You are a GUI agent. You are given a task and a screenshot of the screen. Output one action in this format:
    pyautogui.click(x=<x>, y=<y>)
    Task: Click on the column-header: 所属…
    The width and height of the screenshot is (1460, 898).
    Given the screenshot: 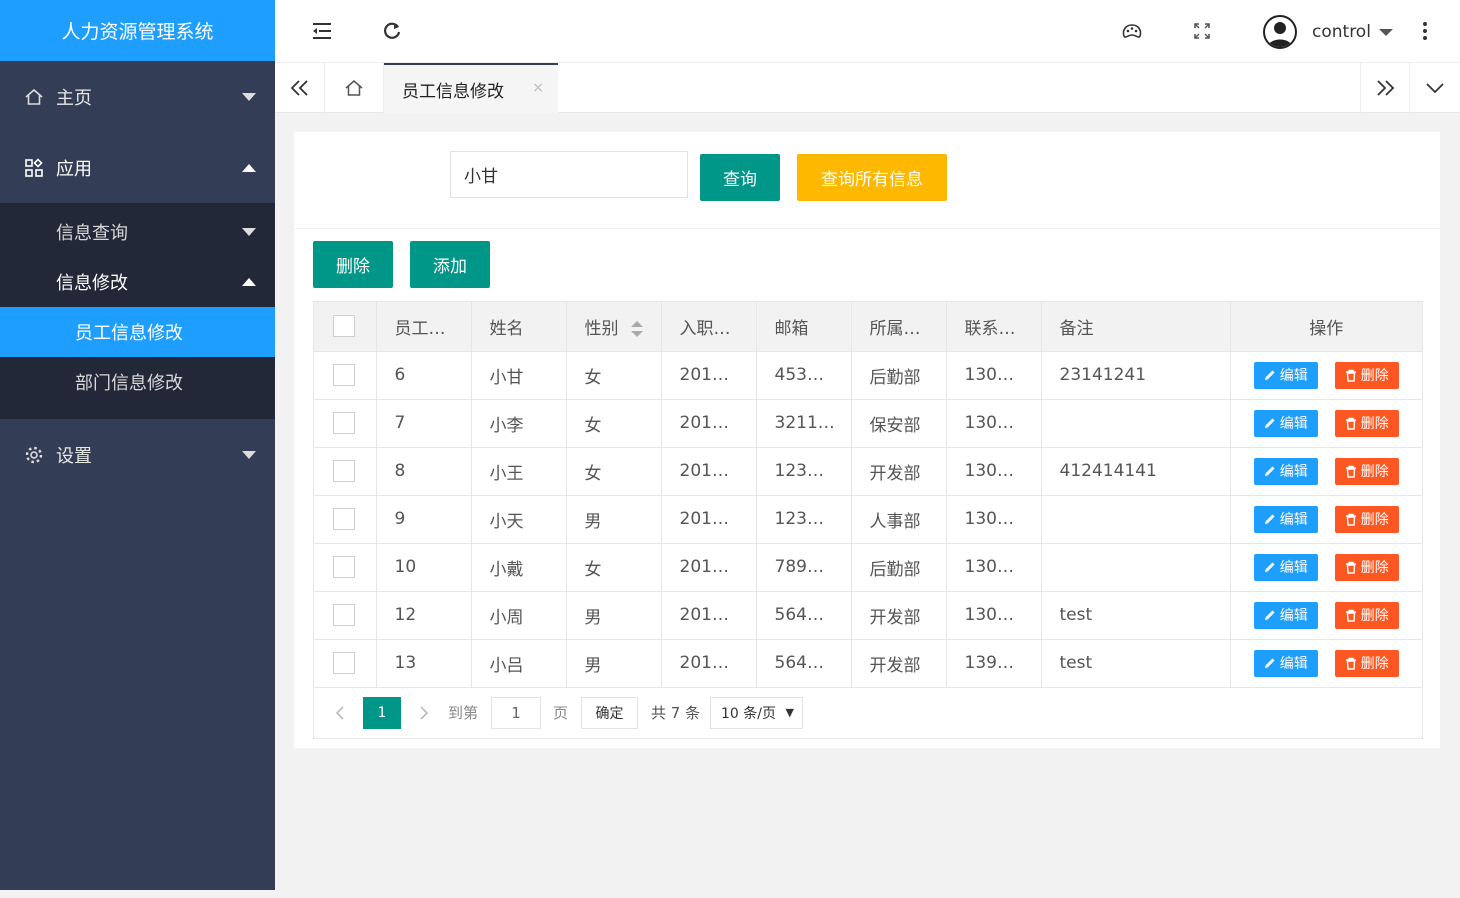 What is the action you would take?
    pyautogui.click(x=899, y=327)
    